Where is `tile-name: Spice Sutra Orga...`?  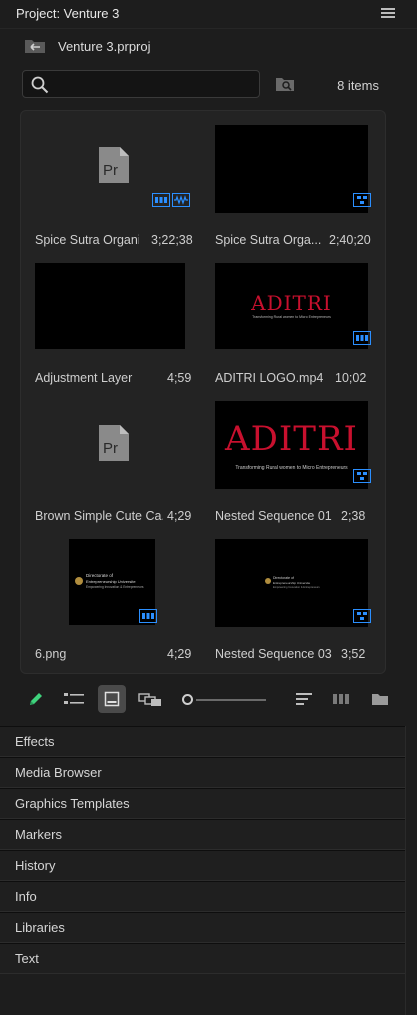
tile-name: Spice Sutra Orga... is located at coordinates (268, 240).